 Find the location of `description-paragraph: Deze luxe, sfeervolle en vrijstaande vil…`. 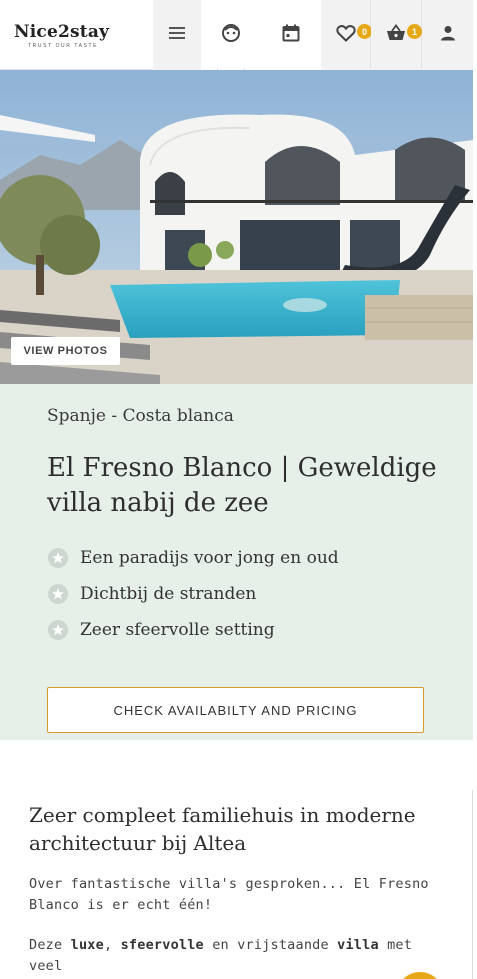

description-paragraph: Deze luxe, sfeervolle en vrijstaande vil… is located at coordinates (221, 955).